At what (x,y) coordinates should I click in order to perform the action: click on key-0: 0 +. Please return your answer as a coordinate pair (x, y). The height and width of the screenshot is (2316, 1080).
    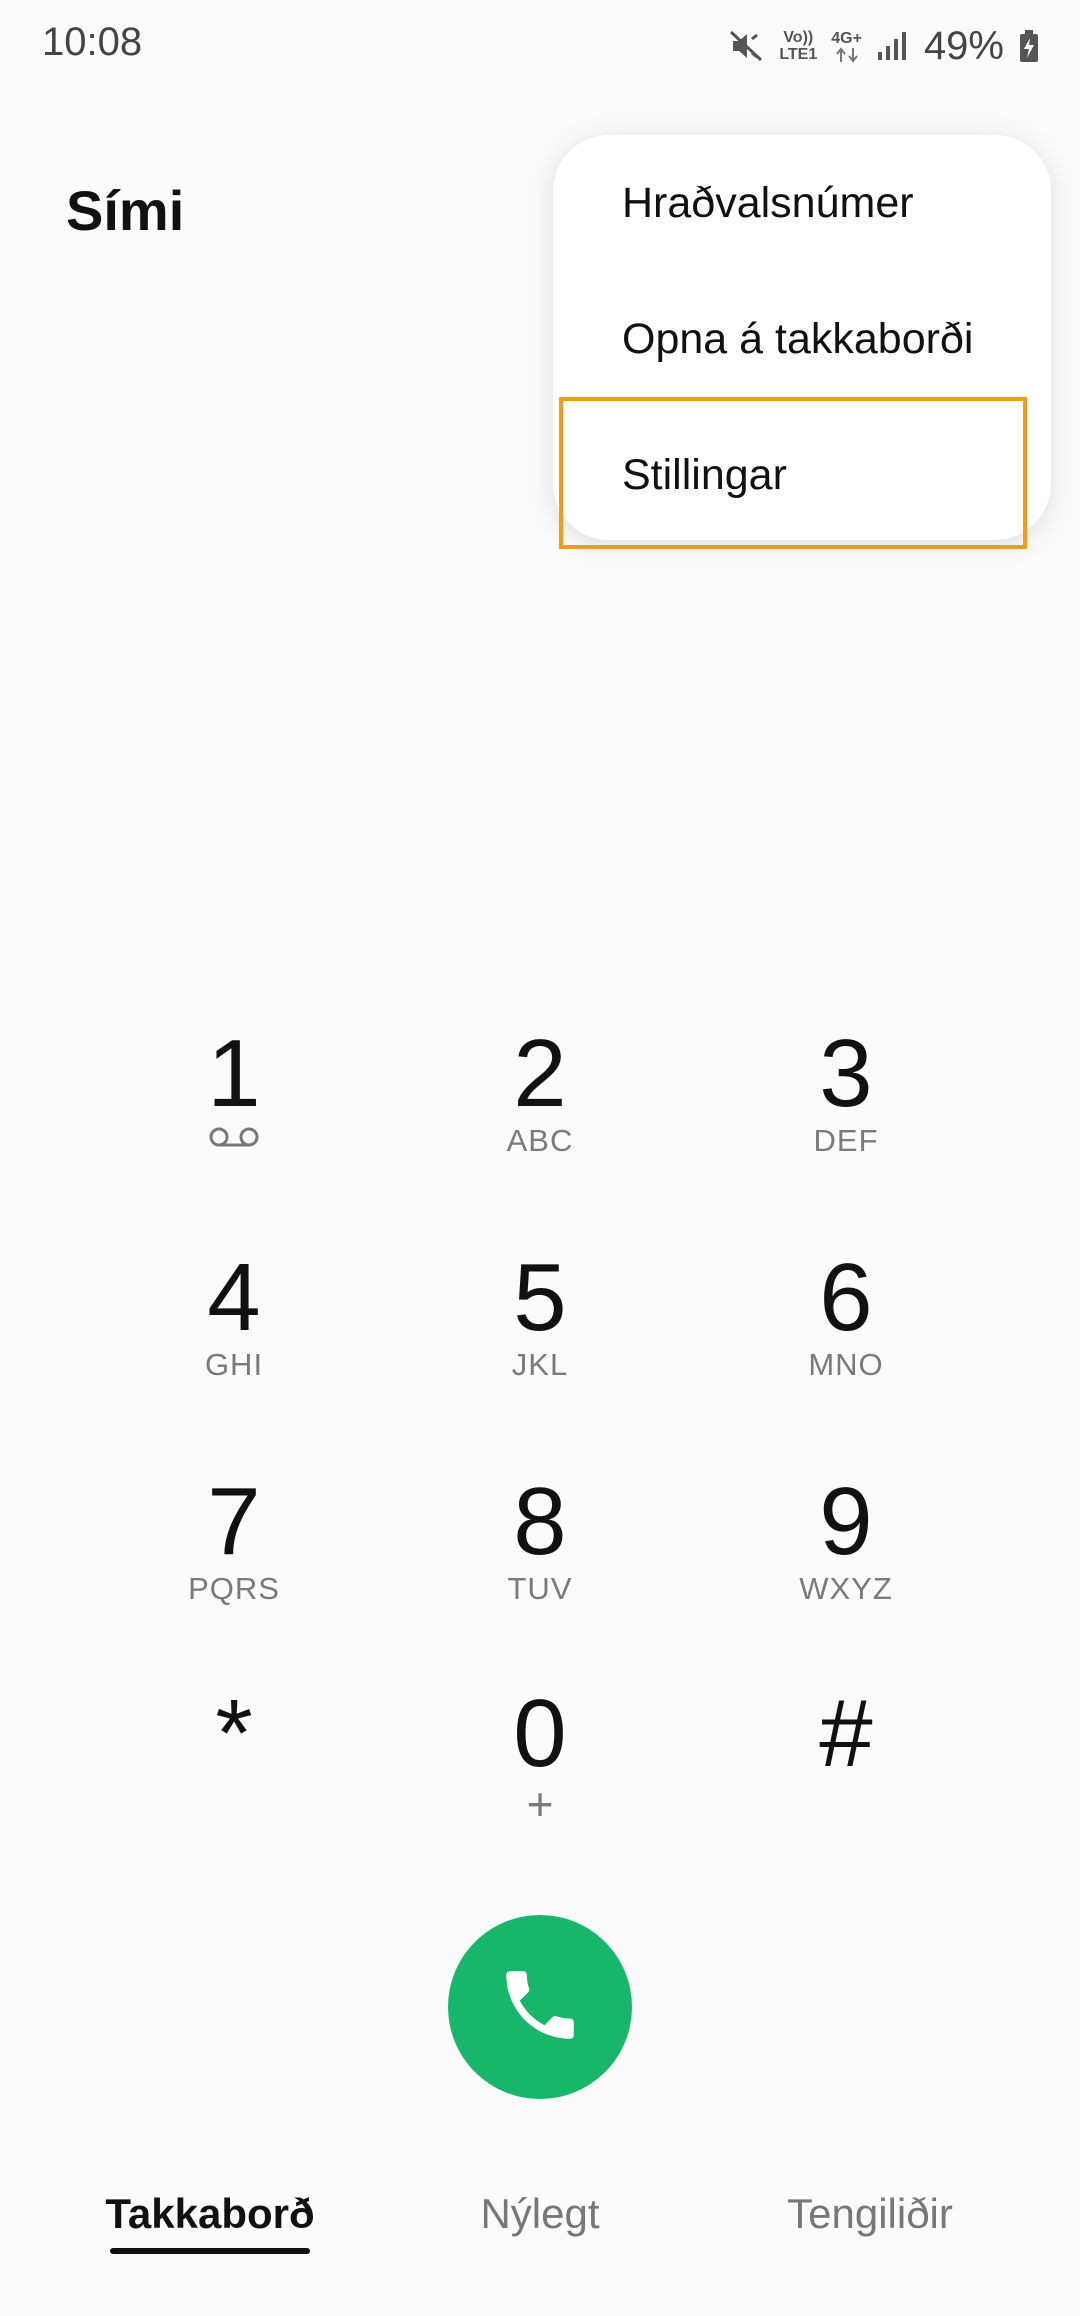
    Looking at the image, I should click on (540, 1760).